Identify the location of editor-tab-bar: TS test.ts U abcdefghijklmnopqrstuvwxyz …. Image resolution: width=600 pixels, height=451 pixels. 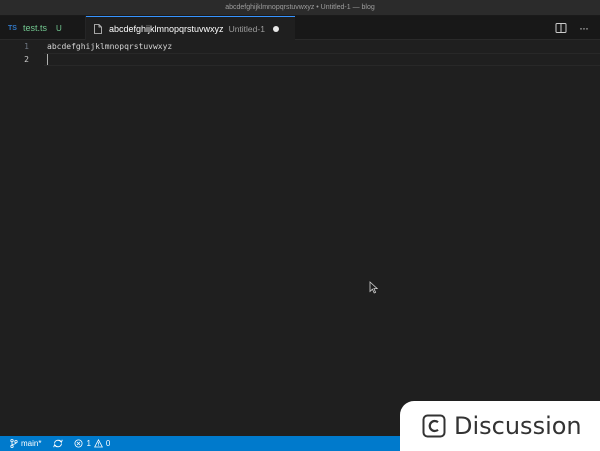
(300, 28).